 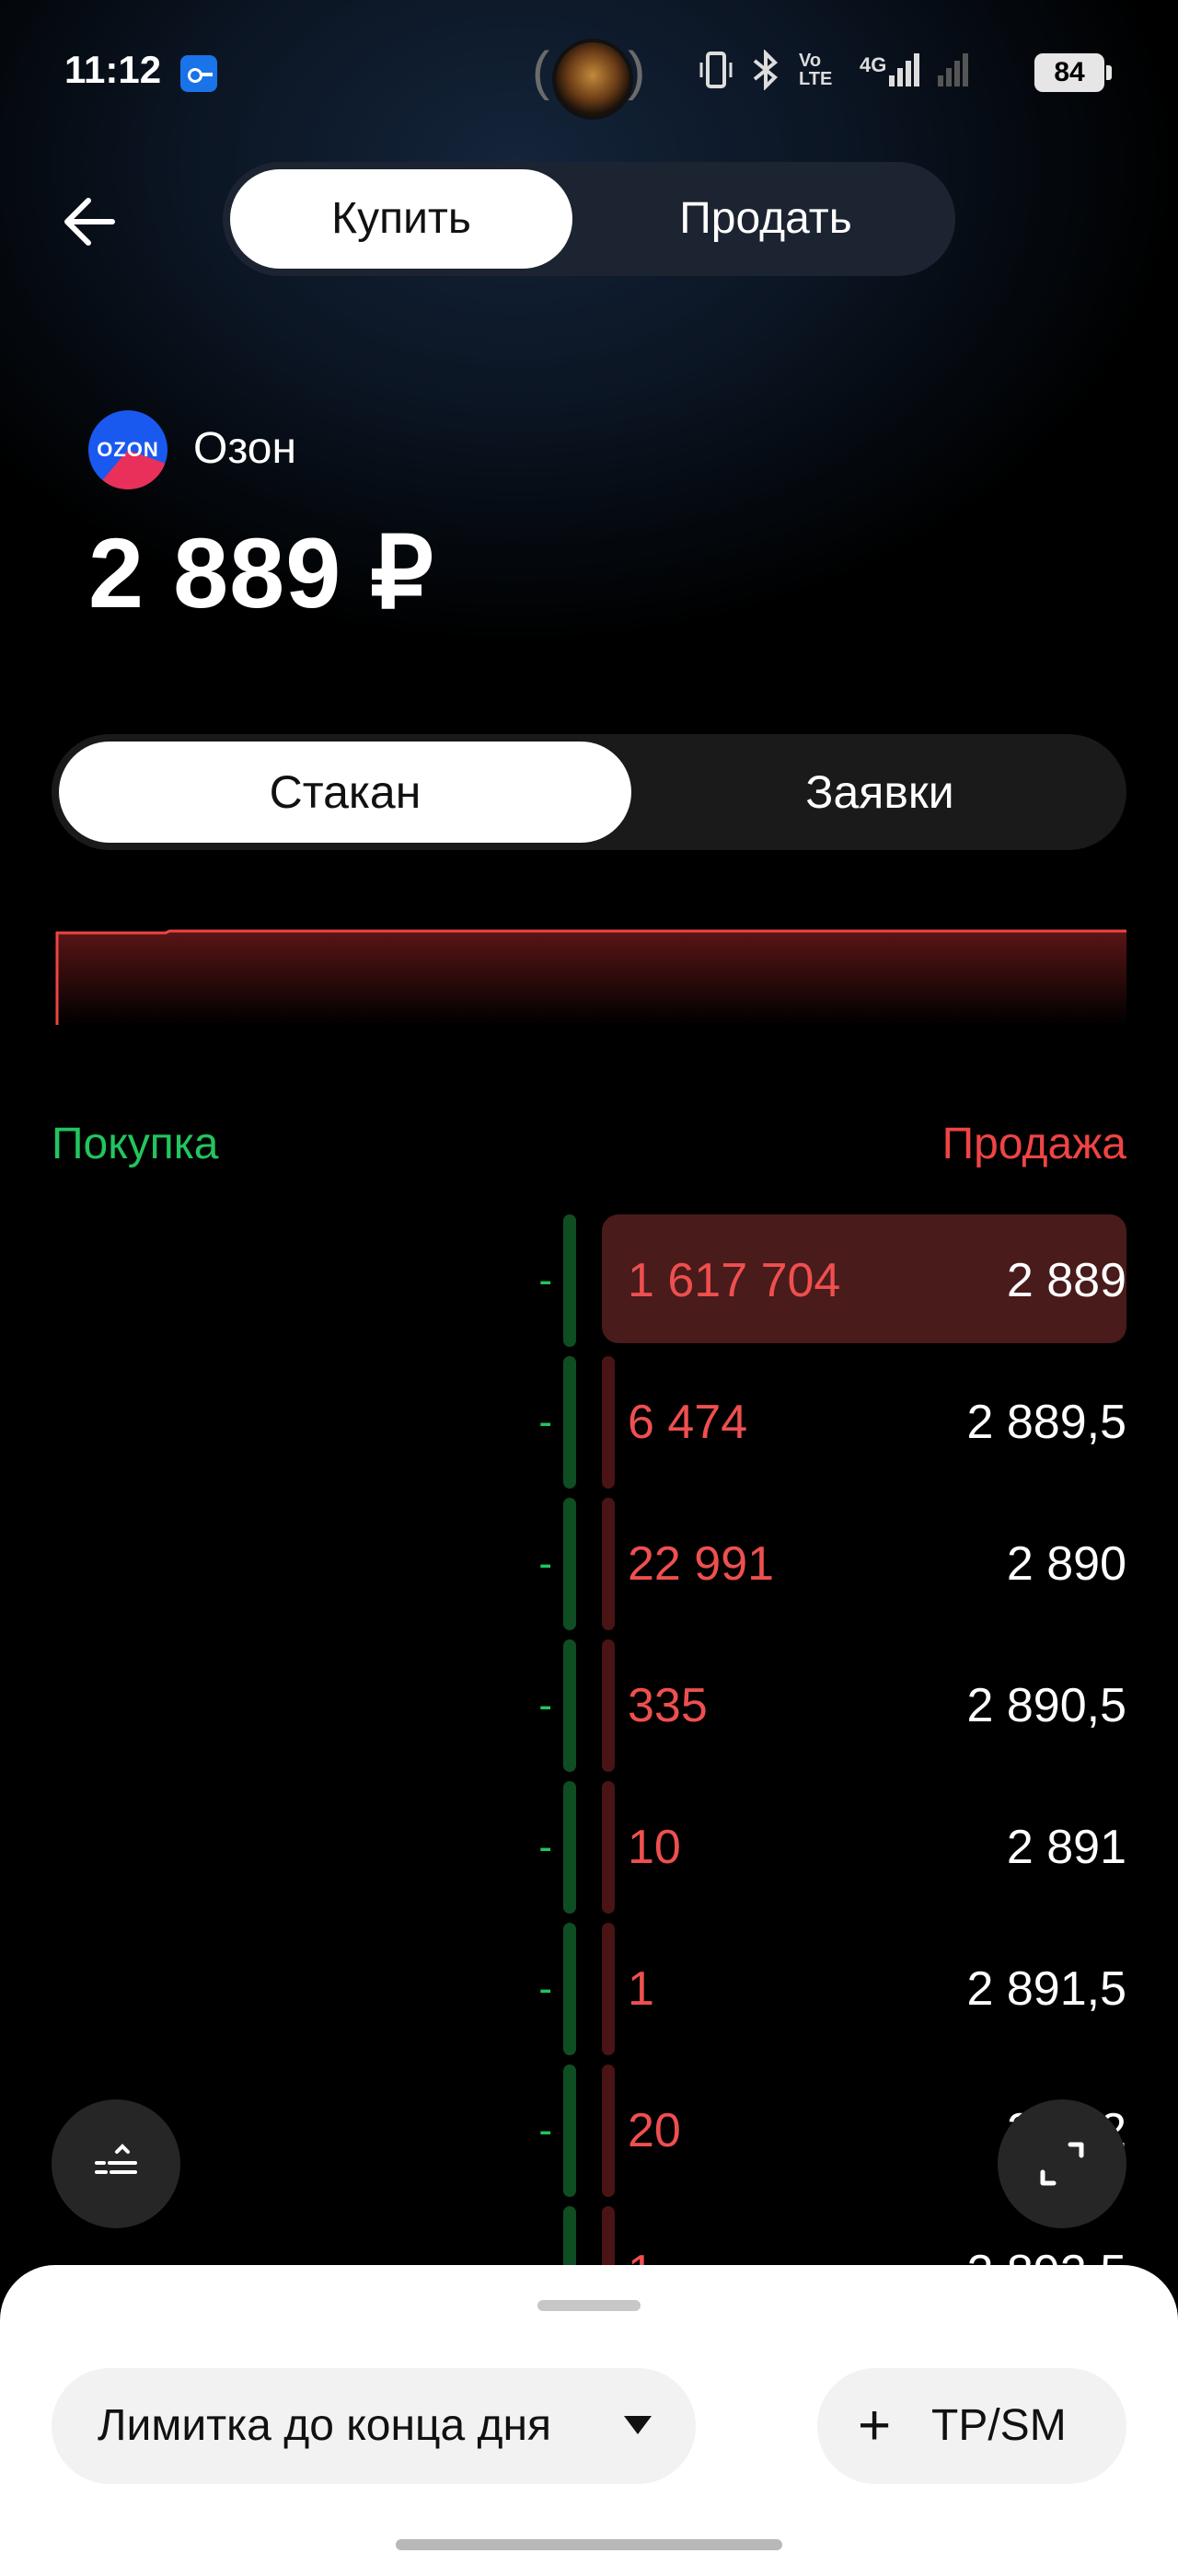 I want to click on ask-price: 2 890,5, so click(x=1046, y=1705).